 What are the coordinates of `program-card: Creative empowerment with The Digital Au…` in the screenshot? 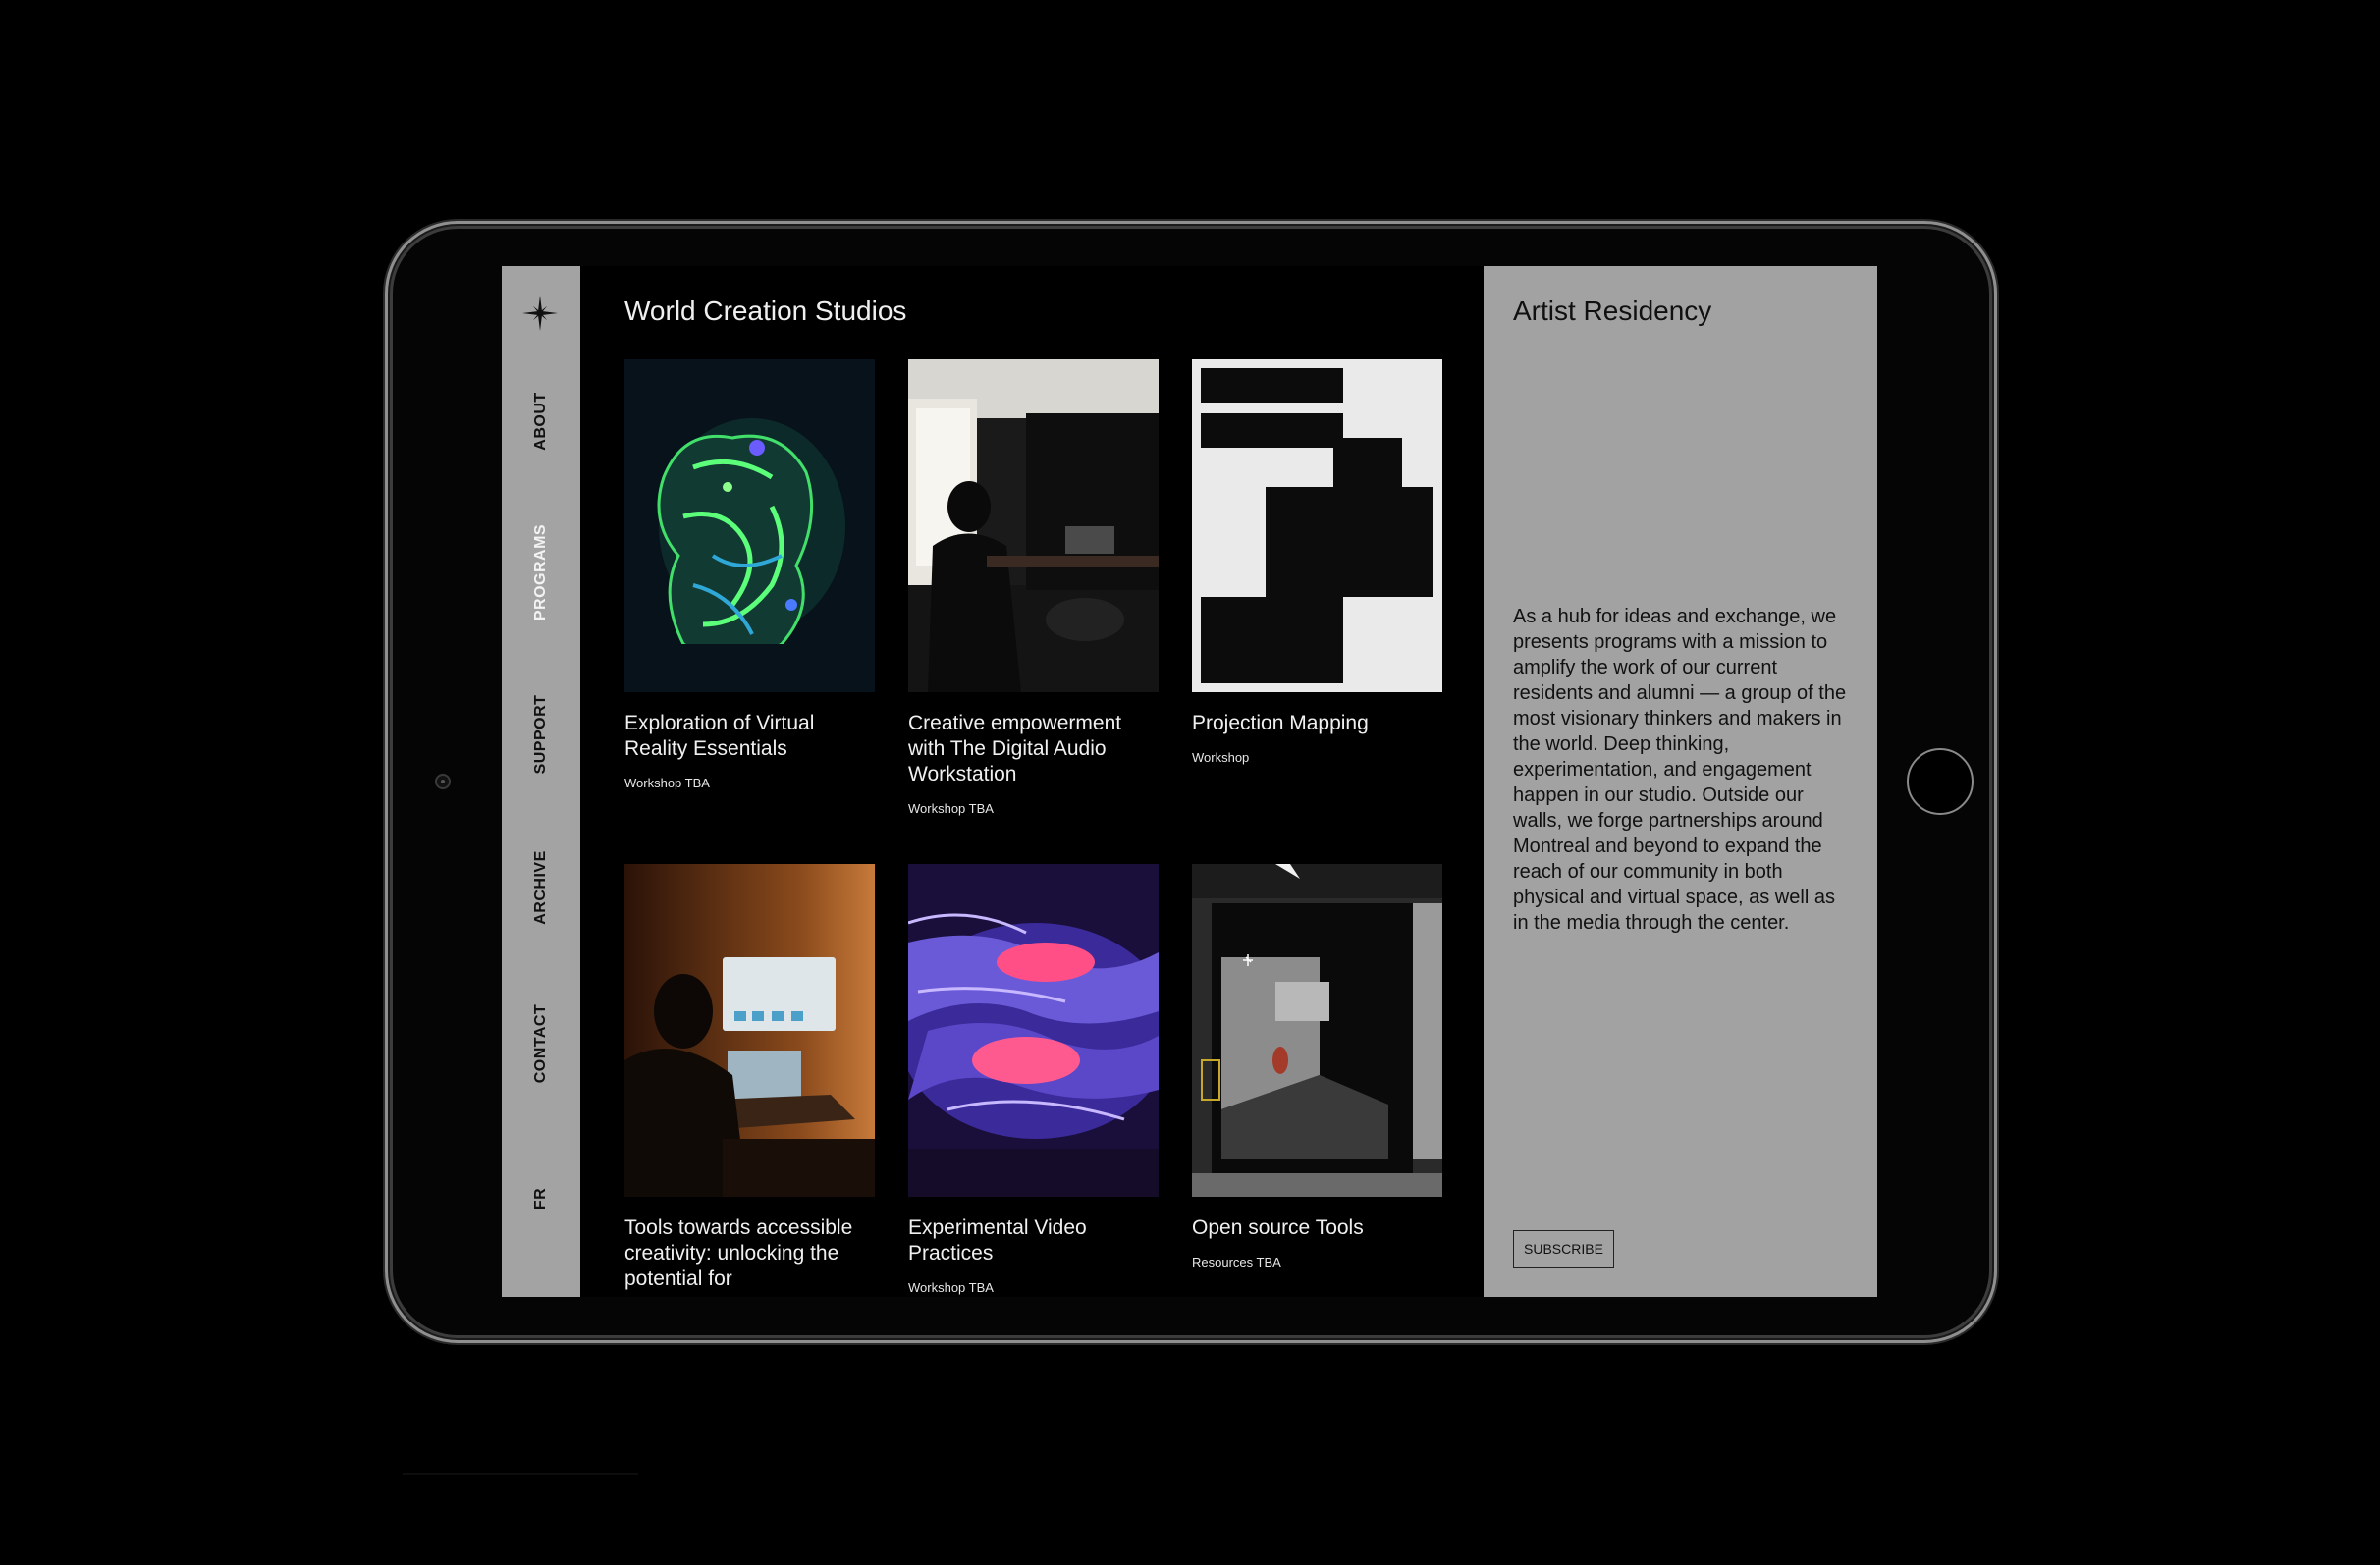 It's located at (1033, 587).